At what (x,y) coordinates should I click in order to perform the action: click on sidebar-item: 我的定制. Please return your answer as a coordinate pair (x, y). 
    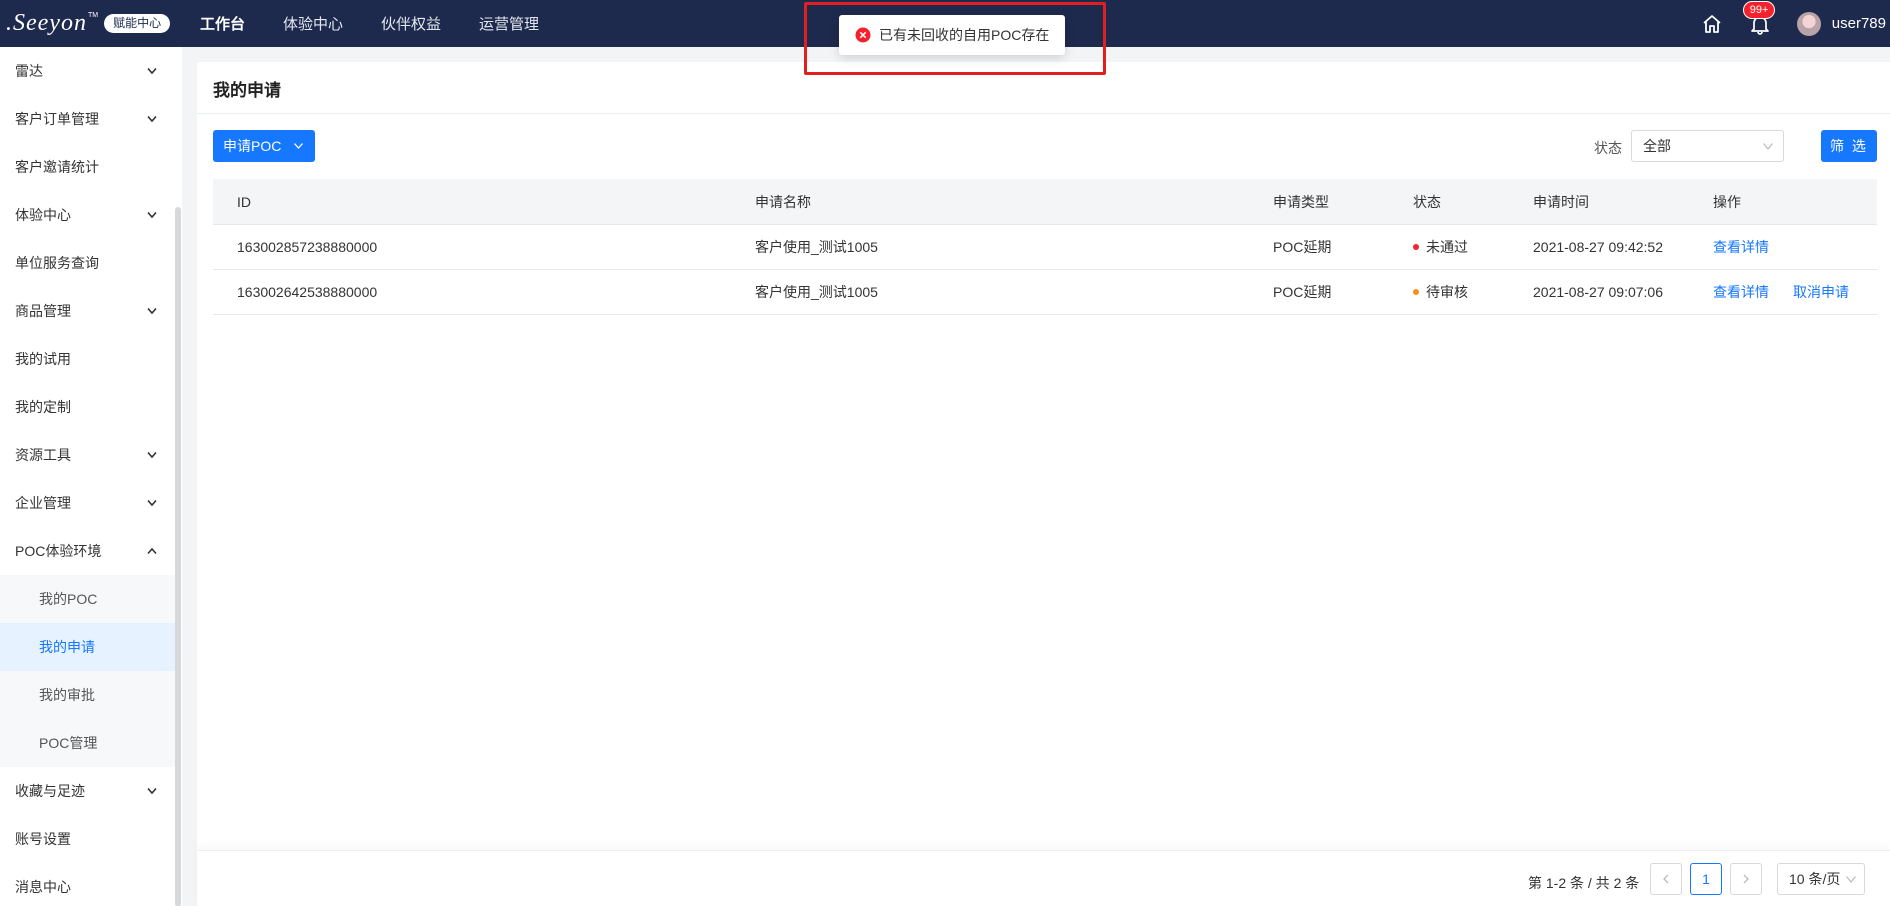
    Looking at the image, I should click on (87, 407).